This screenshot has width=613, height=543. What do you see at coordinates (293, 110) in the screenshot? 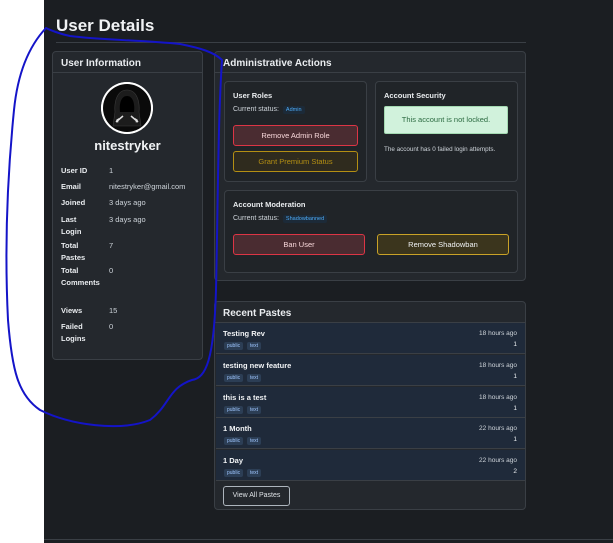
I see `roles-status-badge: Admin` at bounding box center [293, 110].